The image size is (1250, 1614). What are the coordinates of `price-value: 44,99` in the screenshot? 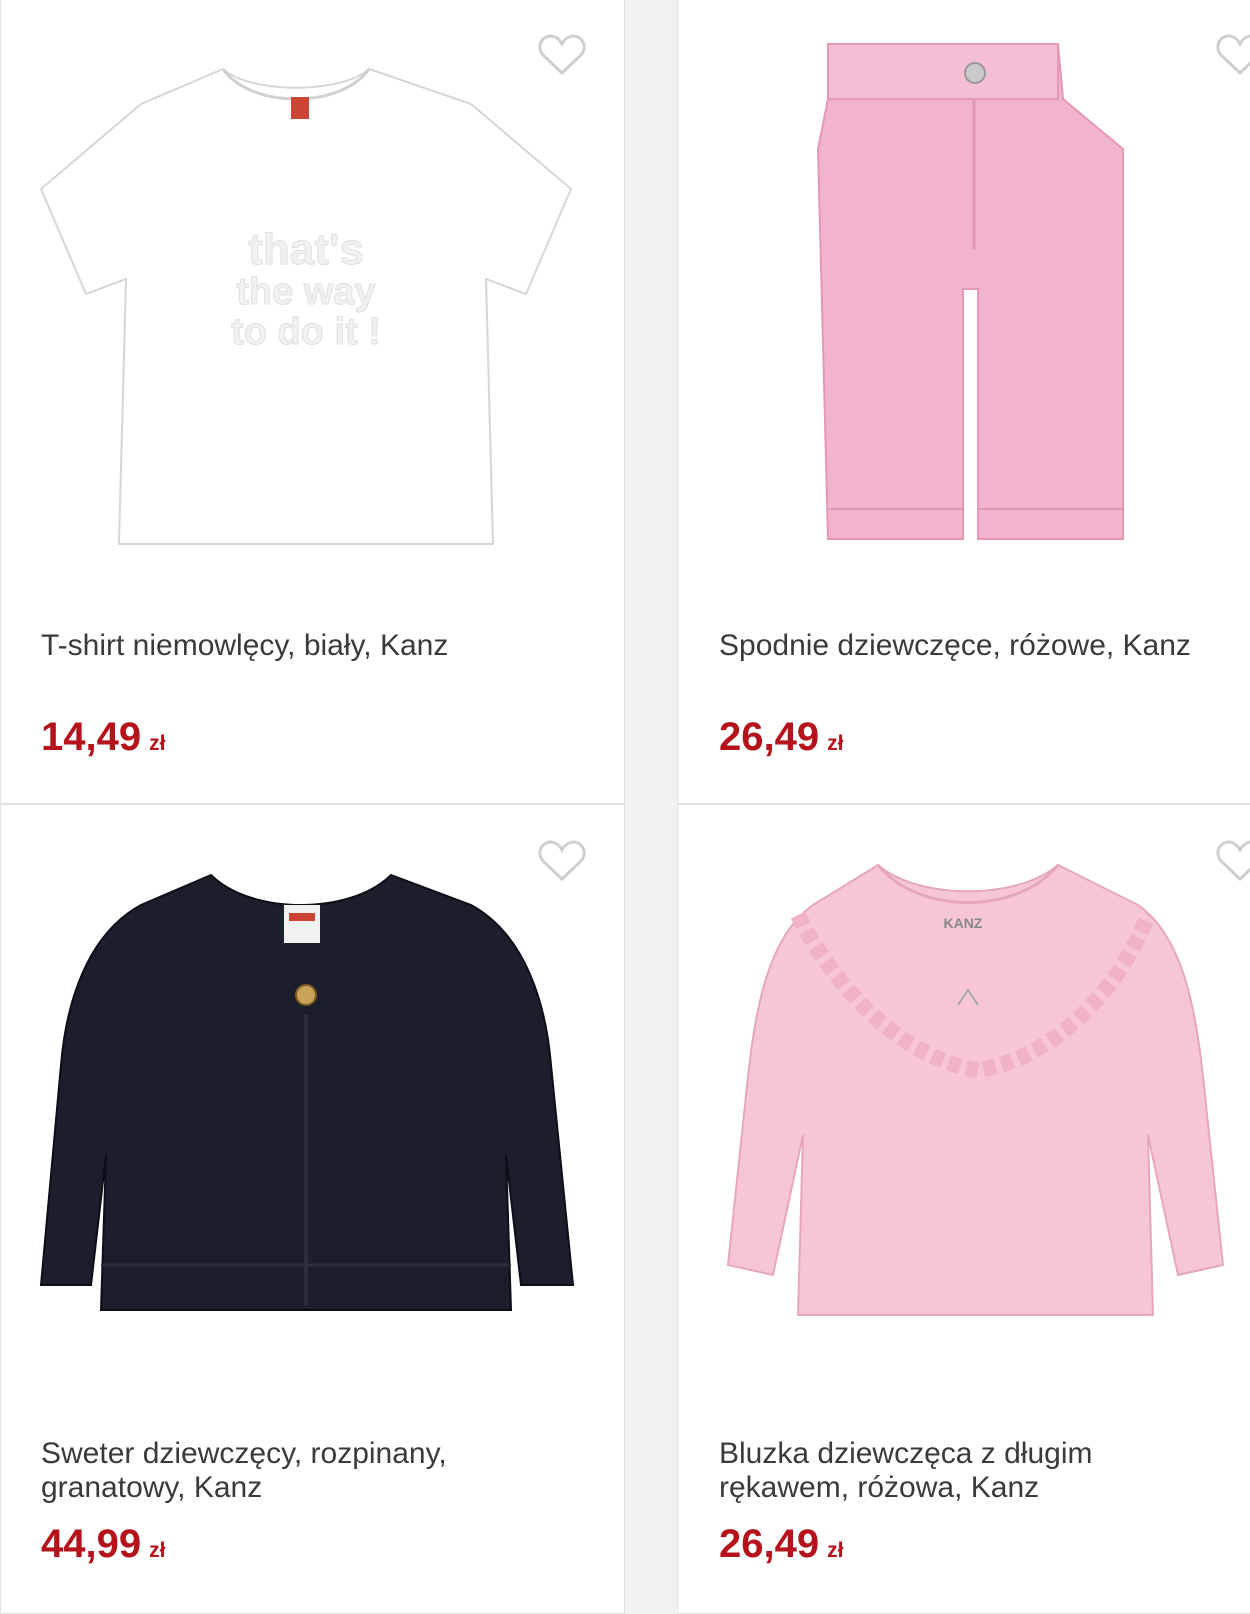 It's located at (91, 1544).